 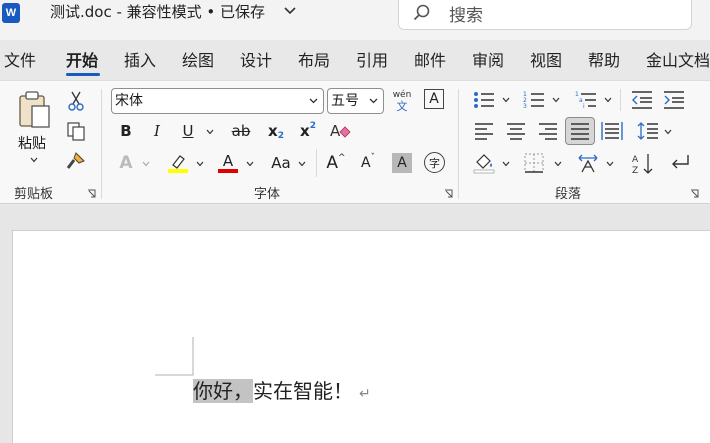 What do you see at coordinates (372, 61) in the screenshot?
I see `tab-references: 引用` at bounding box center [372, 61].